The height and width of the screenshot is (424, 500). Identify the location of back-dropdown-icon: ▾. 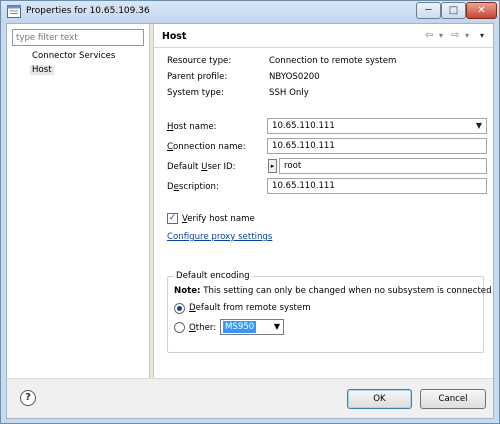
(441, 36).